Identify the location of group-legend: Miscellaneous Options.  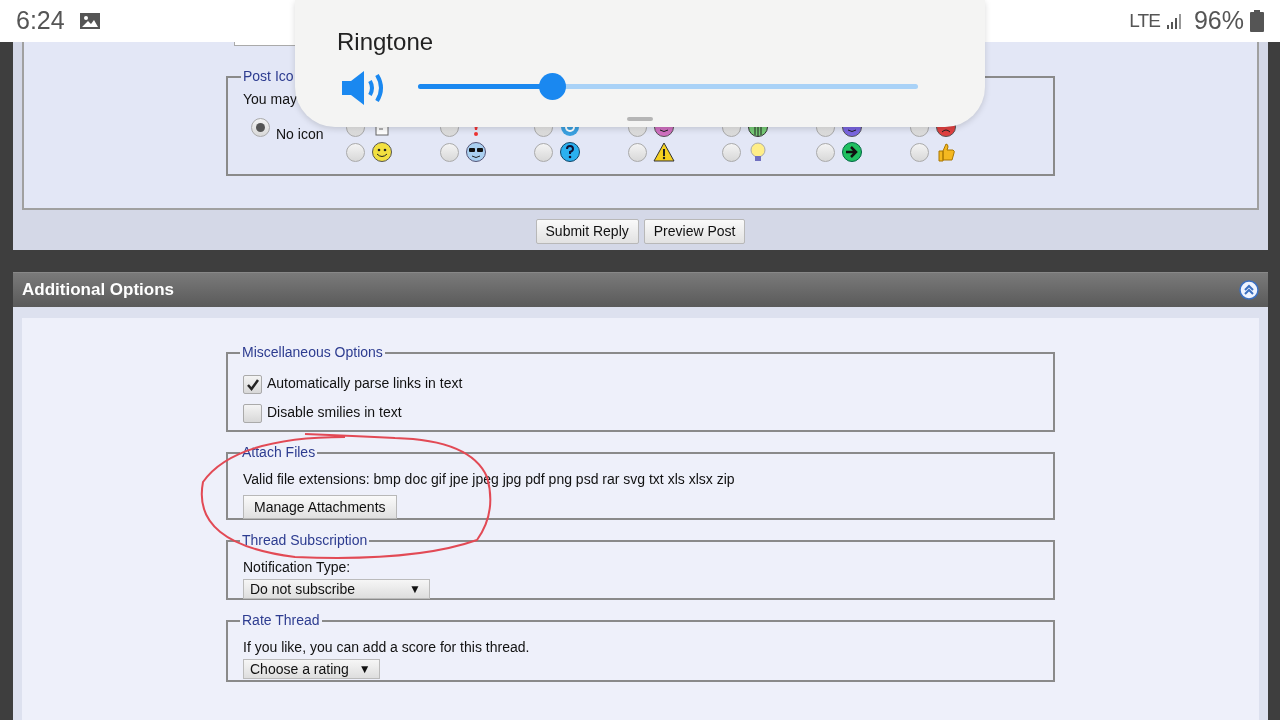
(312, 352).